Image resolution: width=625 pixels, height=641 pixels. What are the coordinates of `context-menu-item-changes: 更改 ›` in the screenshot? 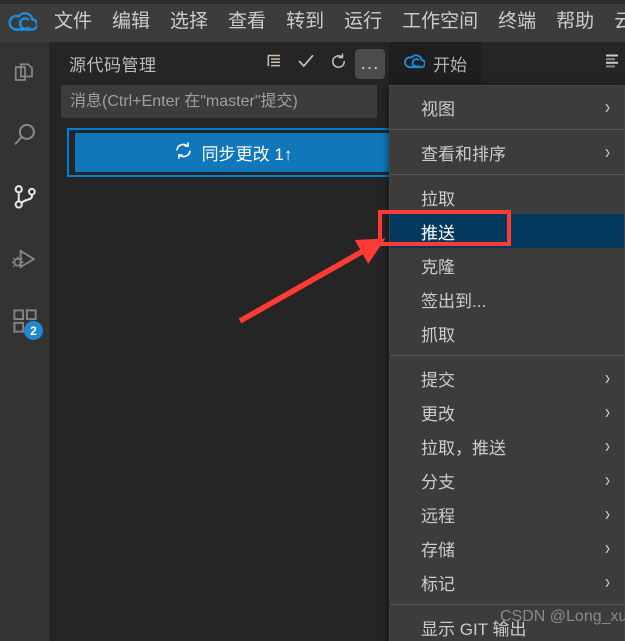 It's located at (507, 412).